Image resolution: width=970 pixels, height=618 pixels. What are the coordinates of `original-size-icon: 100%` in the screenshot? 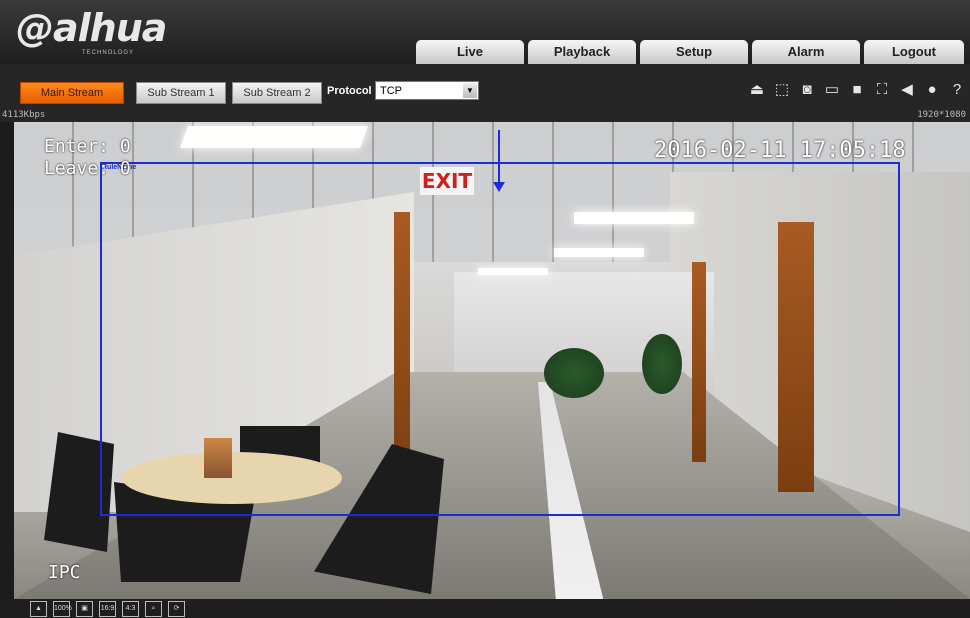 It's located at (62, 609).